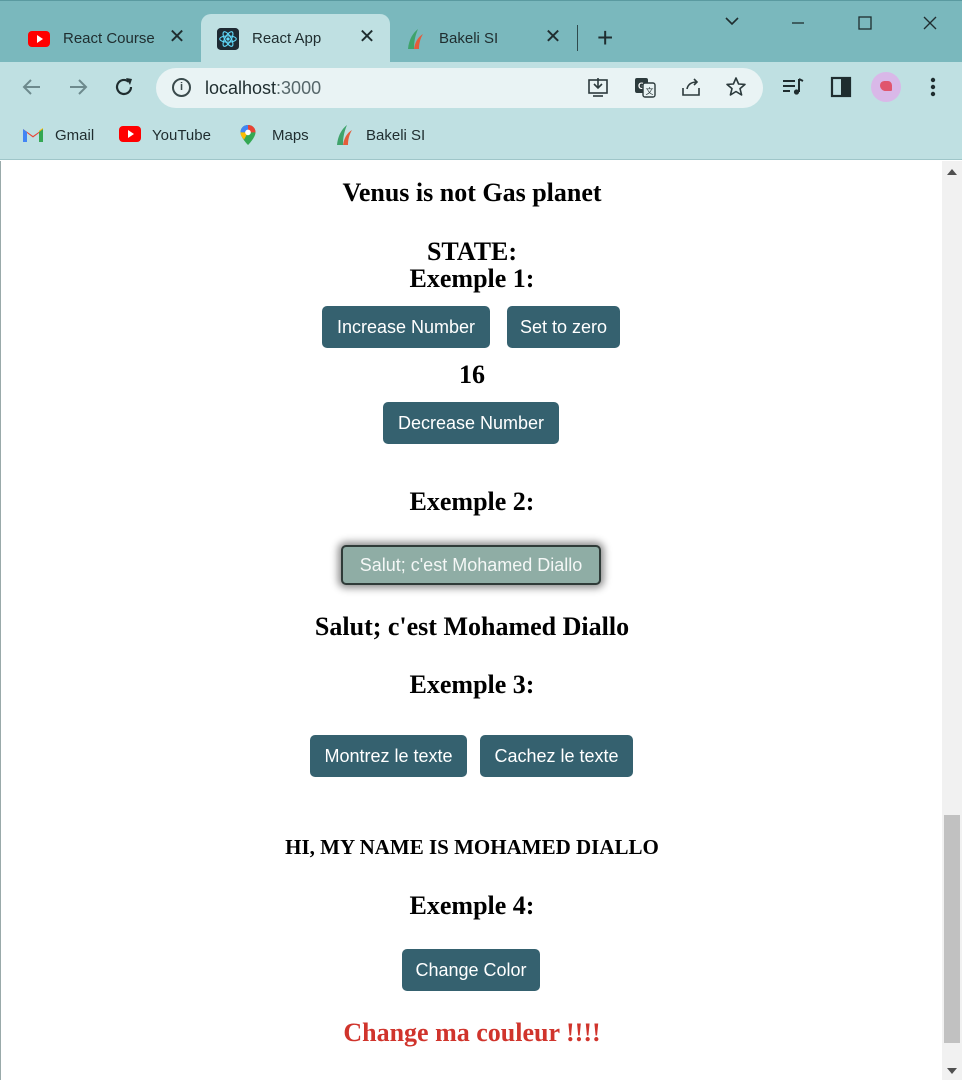  Describe the element at coordinates (396, 135) in the screenshot. I see `bookmark-label: Bakeli SI` at that location.